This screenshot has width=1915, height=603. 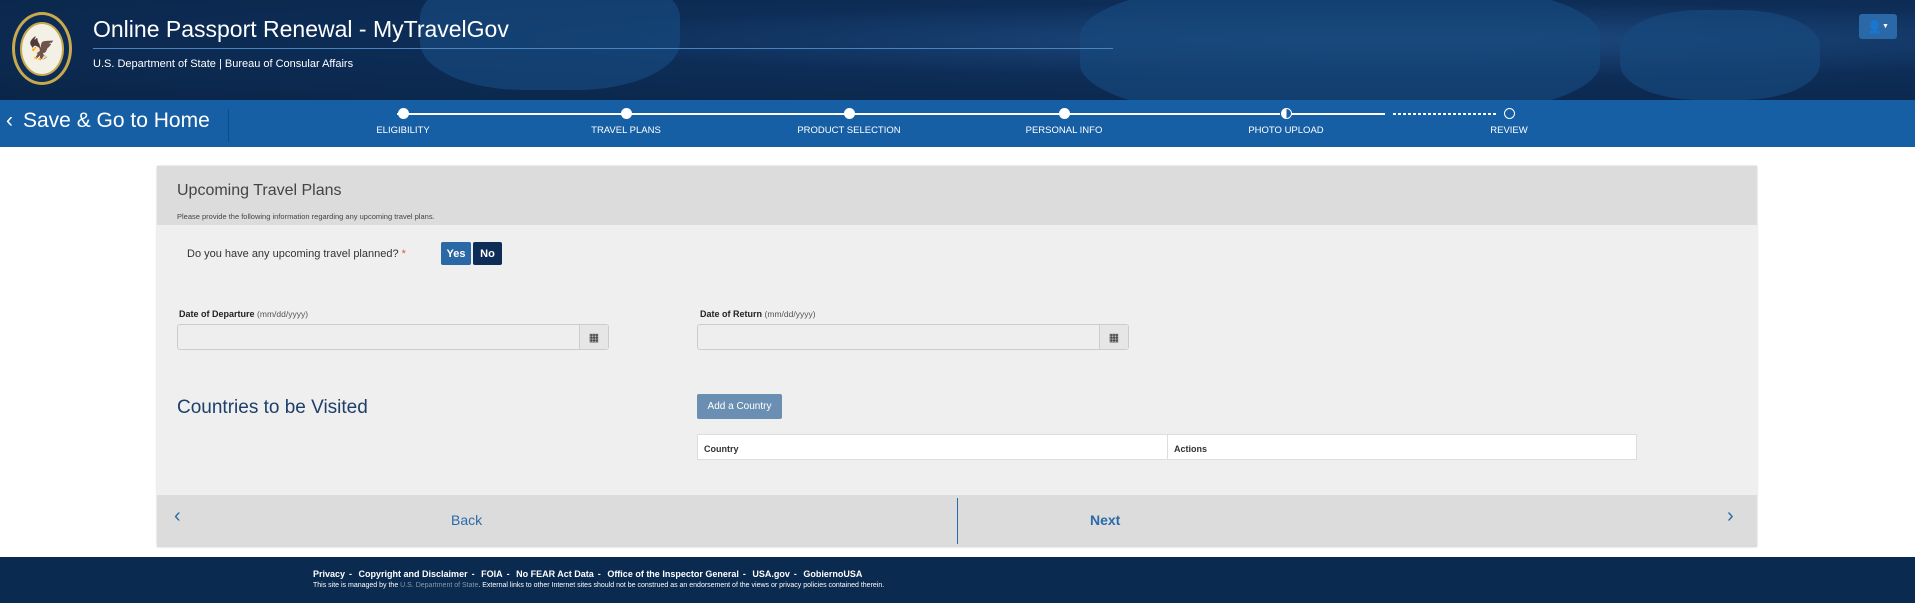 What do you see at coordinates (771, 574) in the screenshot?
I see `footer-link-usagov: USA.gov` at bounding box center [771, 574].